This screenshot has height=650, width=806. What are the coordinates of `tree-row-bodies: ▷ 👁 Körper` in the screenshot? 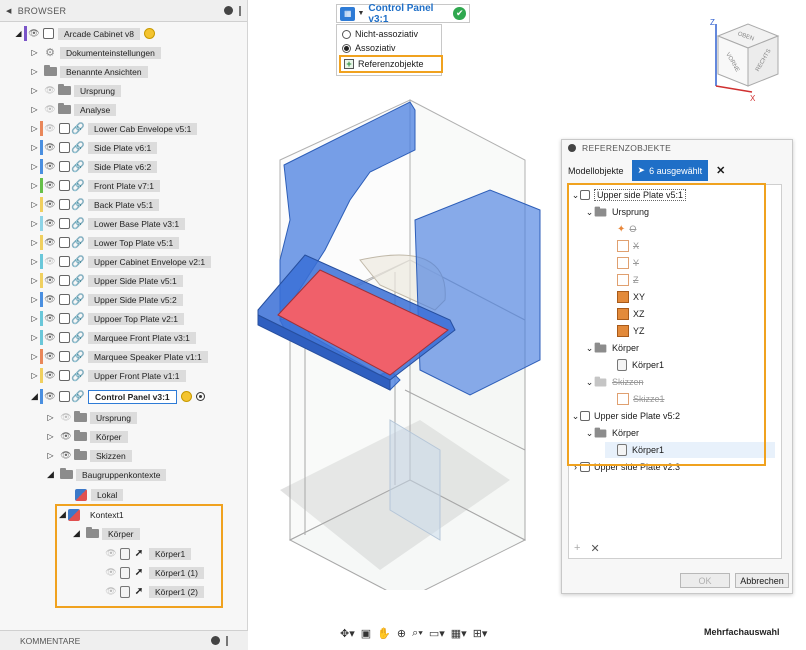 It's located at (87, 436).